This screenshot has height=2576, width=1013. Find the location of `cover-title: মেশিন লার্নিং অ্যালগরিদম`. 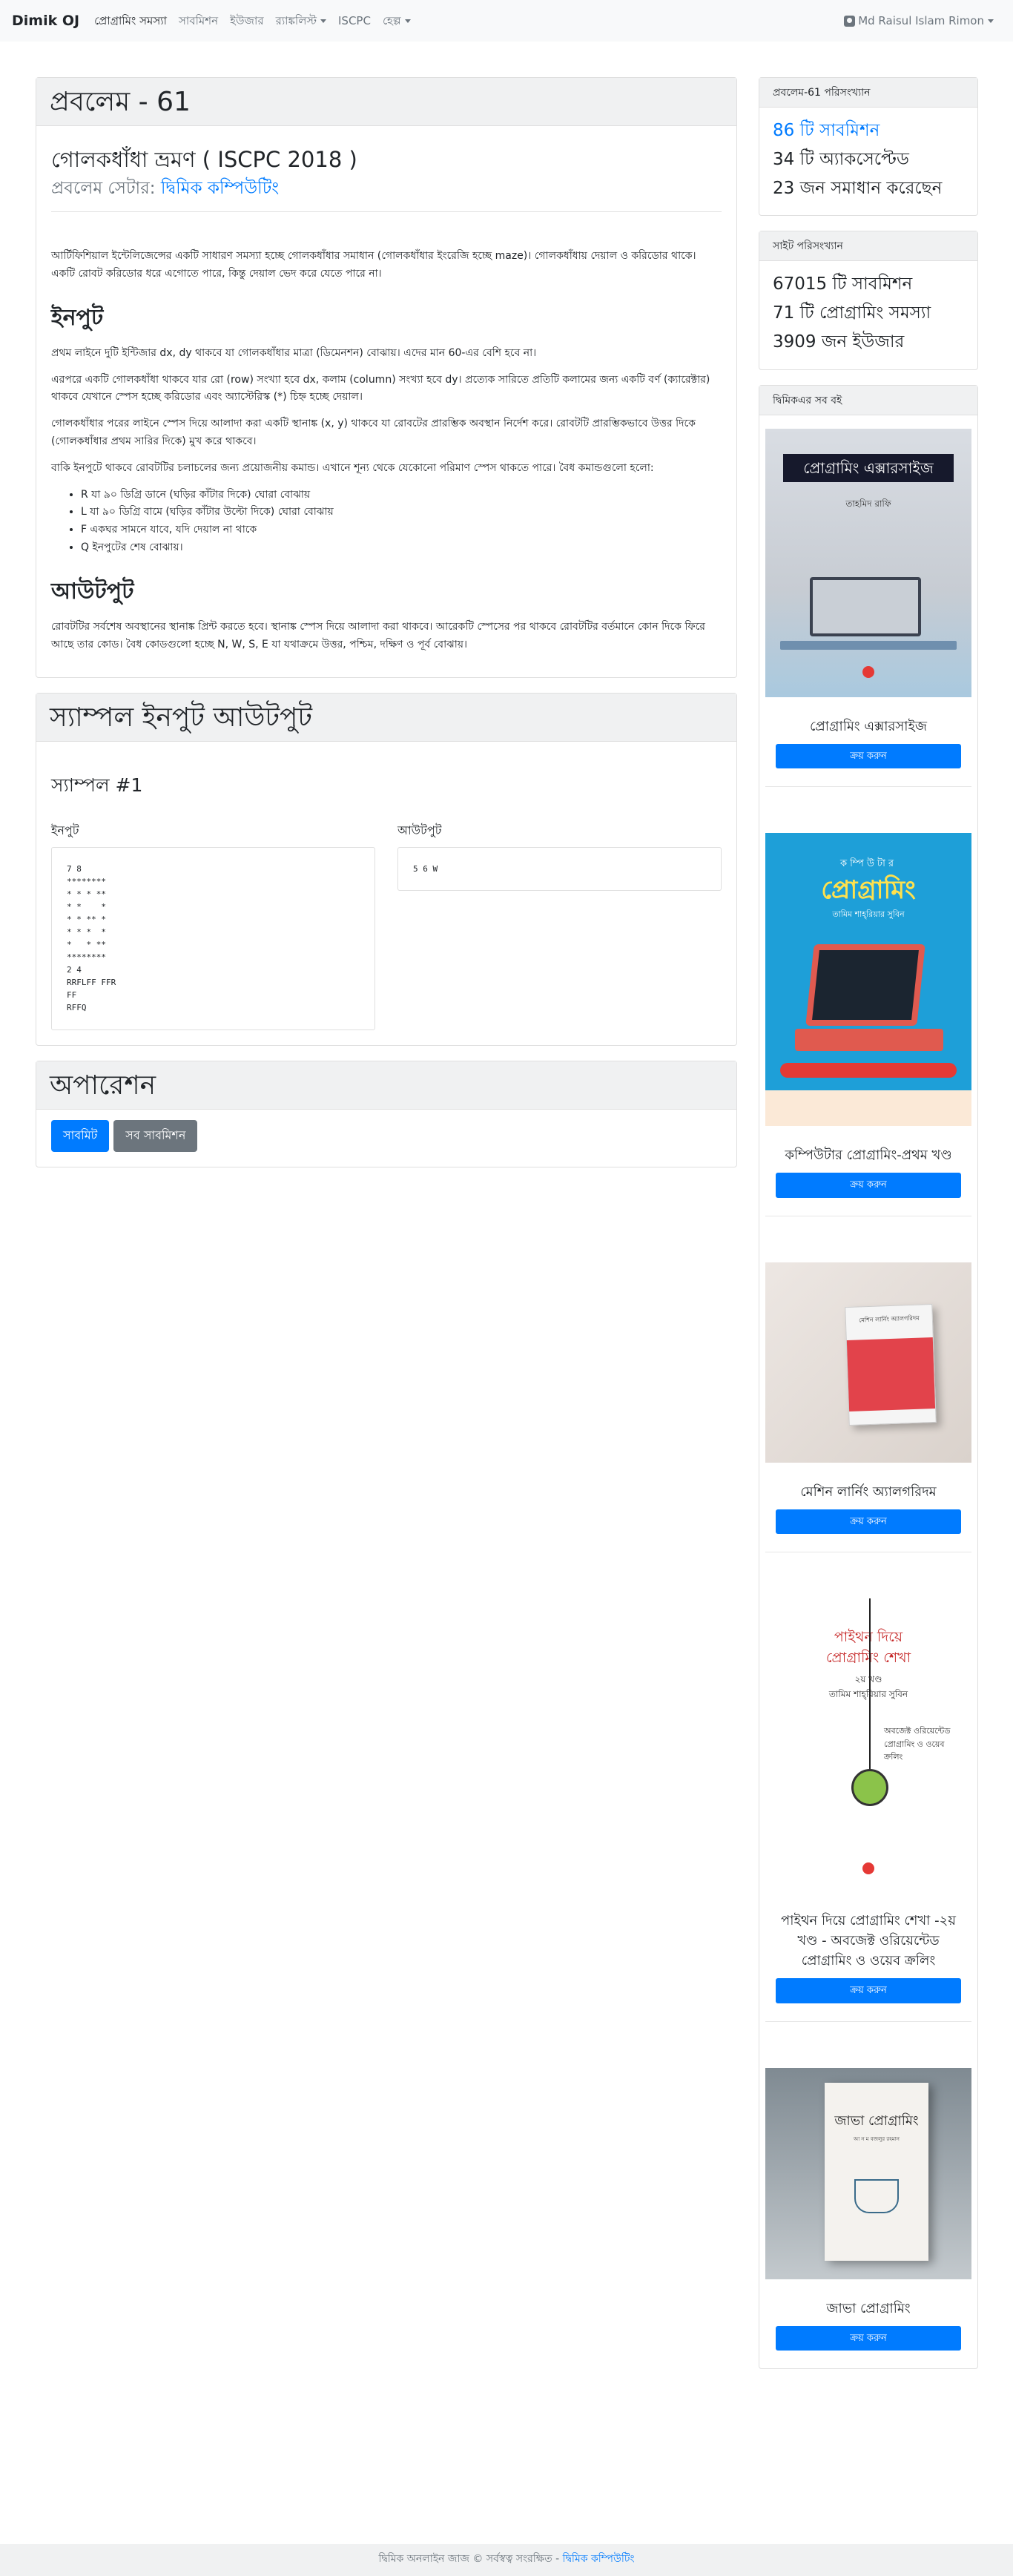

cover-title: মেশিন লার্নিং অ্যালগরিদম is located at coordinates (889, 1319).